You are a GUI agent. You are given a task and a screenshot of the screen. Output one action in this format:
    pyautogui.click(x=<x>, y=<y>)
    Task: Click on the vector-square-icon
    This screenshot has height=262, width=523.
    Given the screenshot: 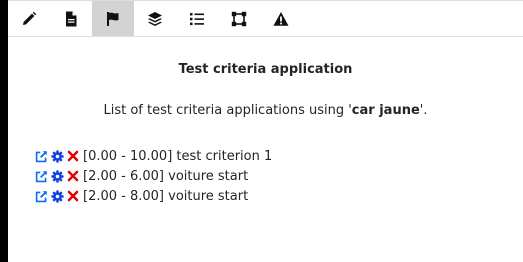 What is the action you would take?
    pyautogui.click(x=239, y=18)
    